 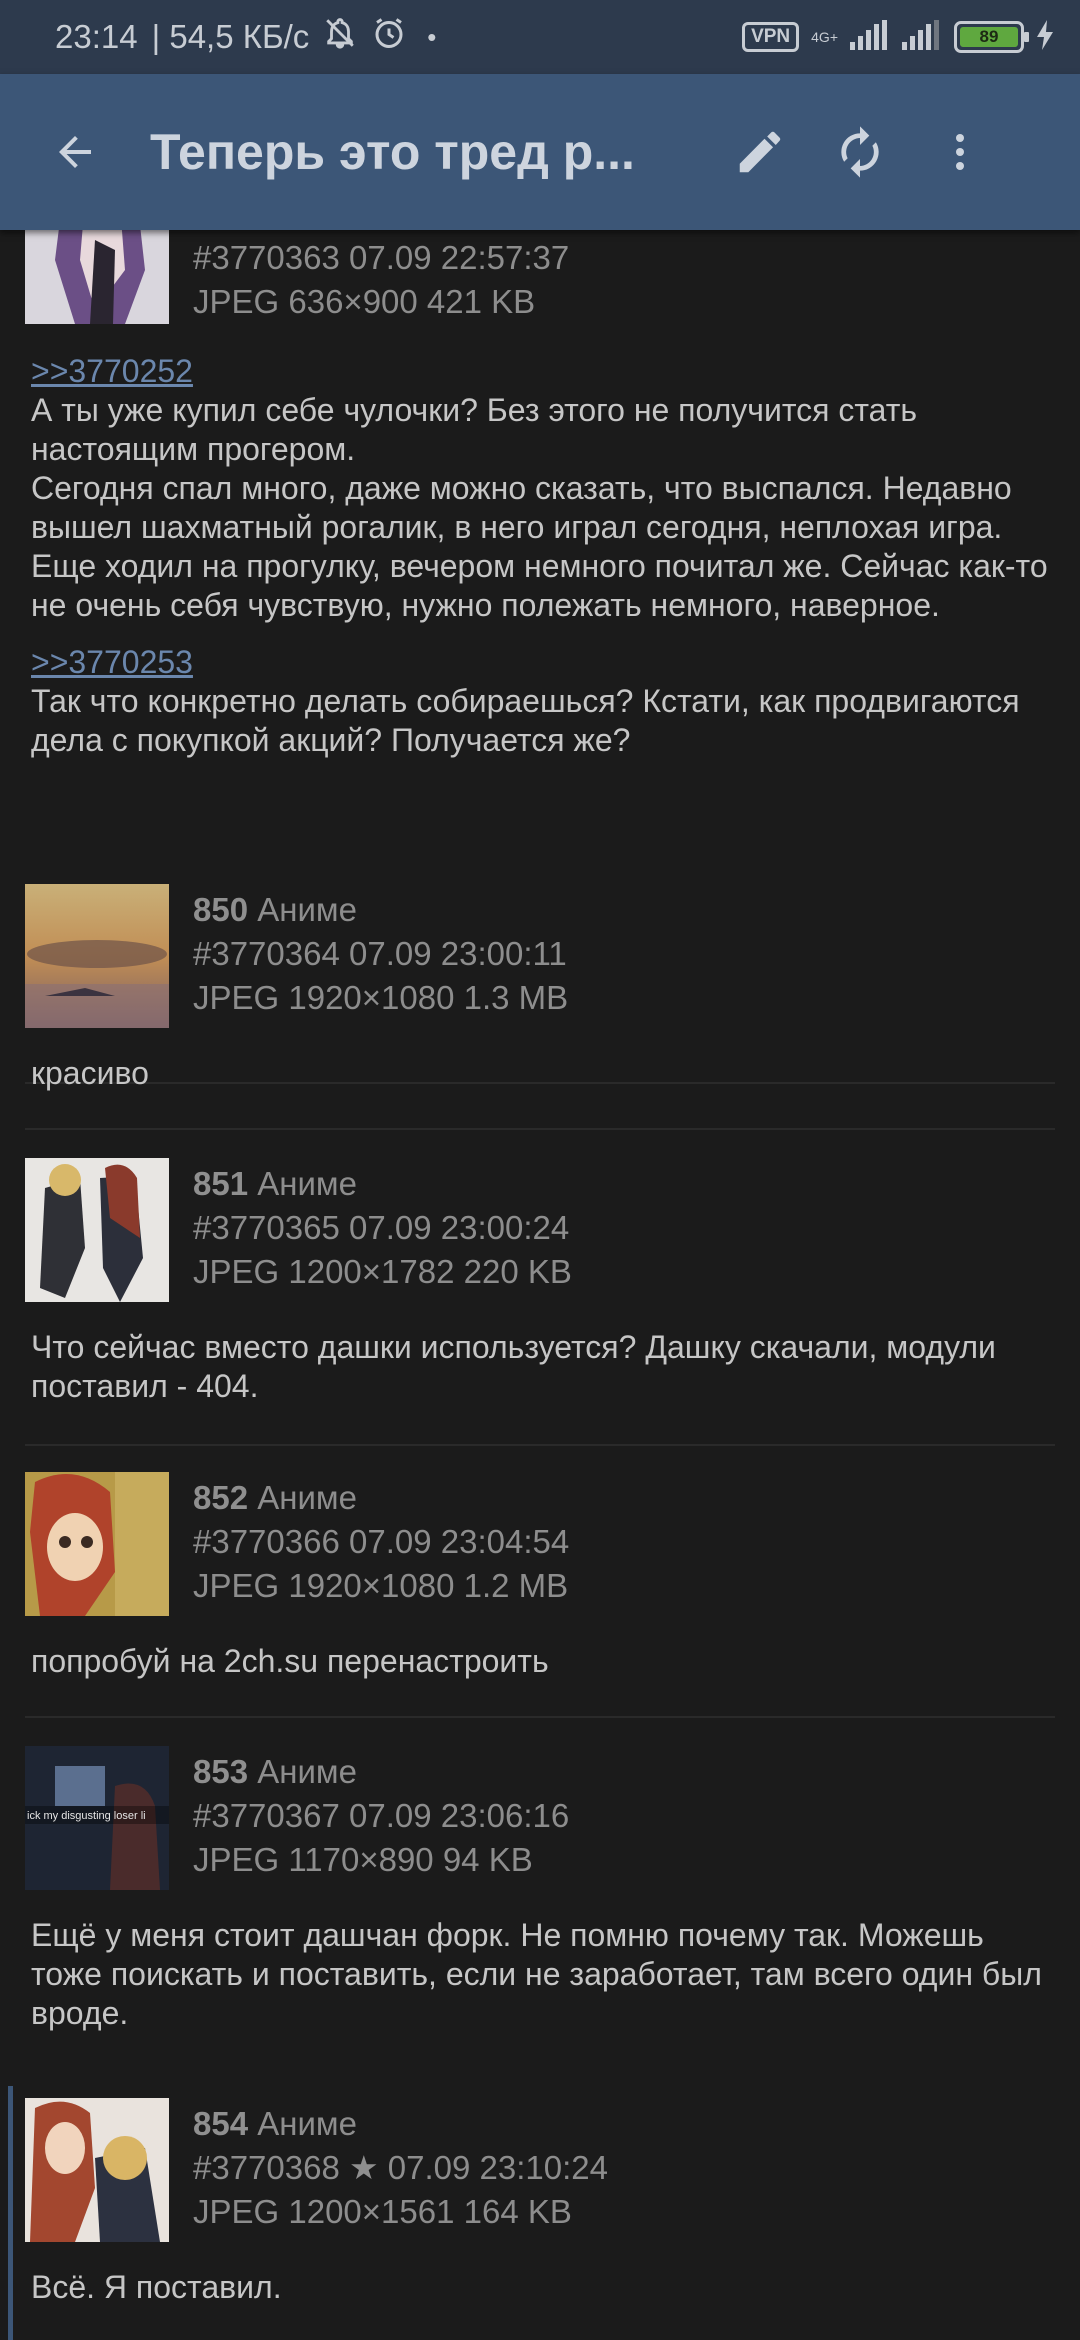 I want to click on star-icon: ★, so click(x=364, y=2167).